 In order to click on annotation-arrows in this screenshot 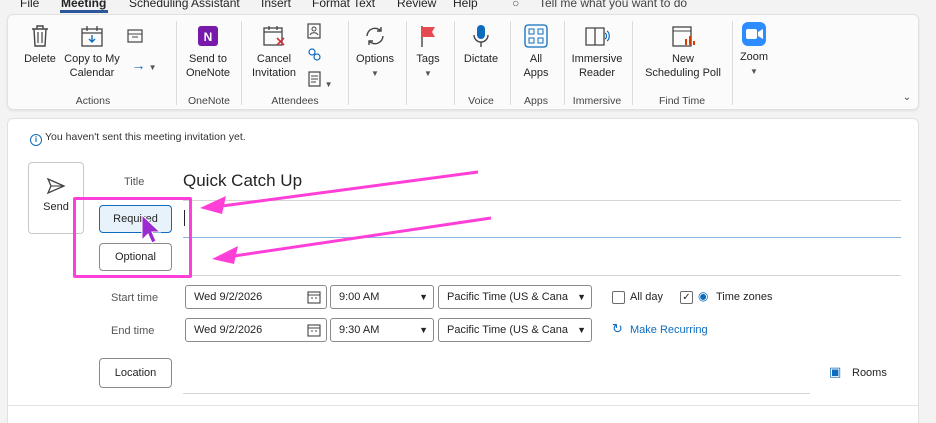, I will do `click(316, 217)`.